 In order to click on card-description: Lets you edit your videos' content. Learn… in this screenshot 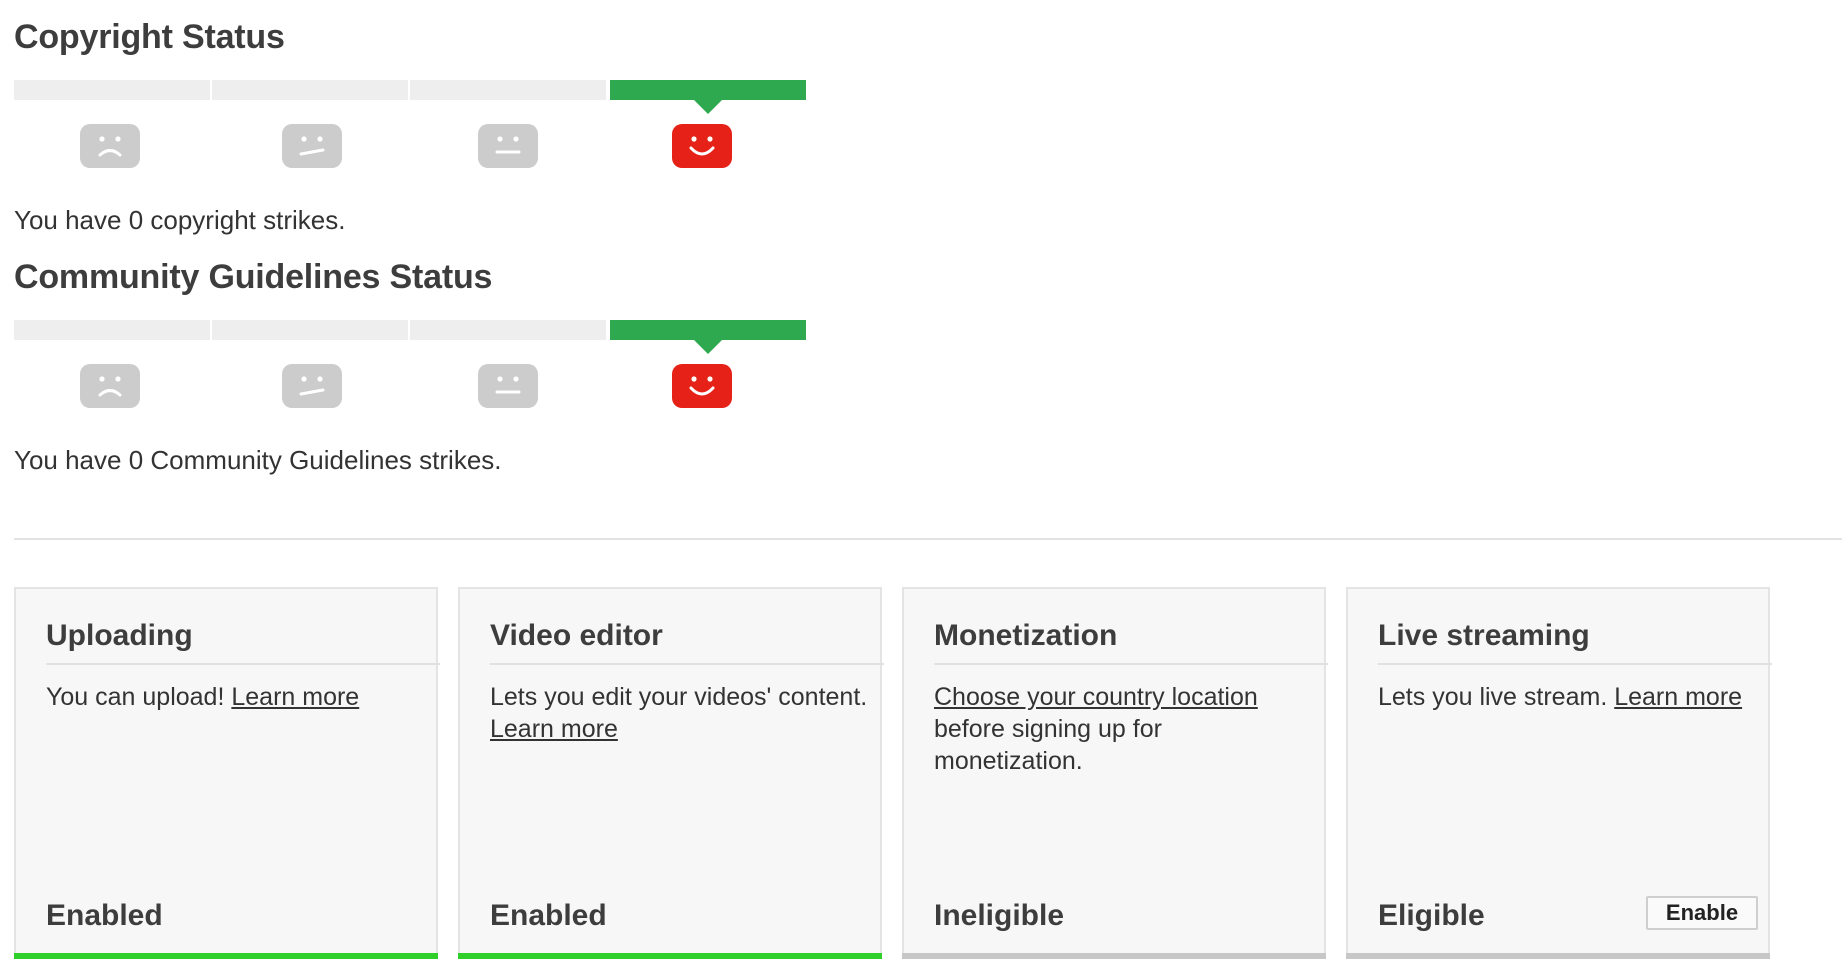, I will do `click(680, 713)`.